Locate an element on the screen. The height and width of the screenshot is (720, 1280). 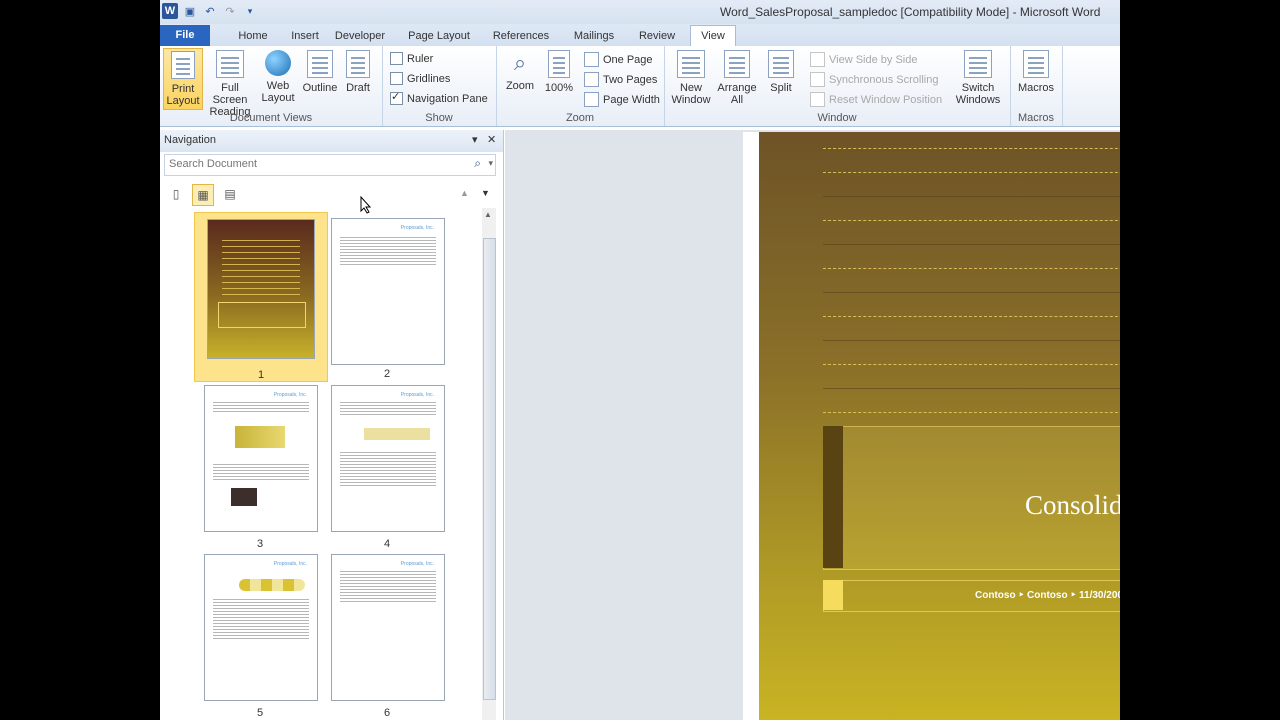
thumbnail-page-1: 1 is located at coordinates (261, 297).